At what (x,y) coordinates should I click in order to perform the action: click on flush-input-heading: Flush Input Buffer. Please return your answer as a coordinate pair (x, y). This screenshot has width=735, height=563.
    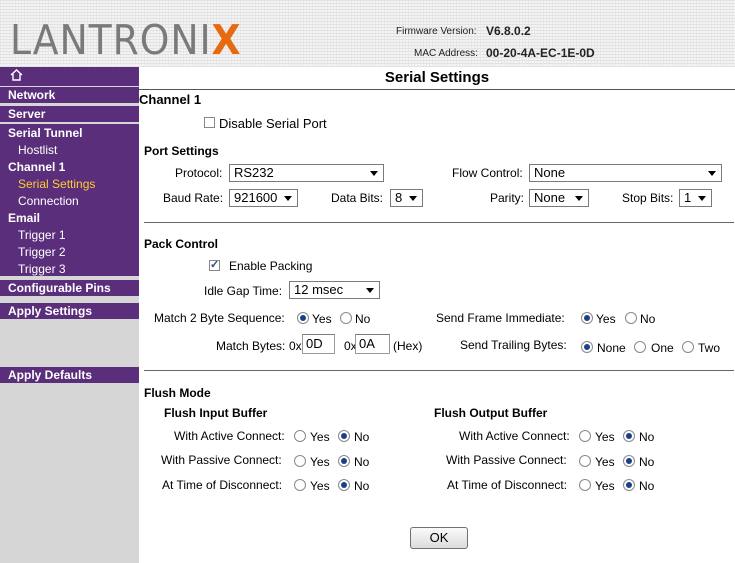
    Looking at the image, I should click on (216, 413).